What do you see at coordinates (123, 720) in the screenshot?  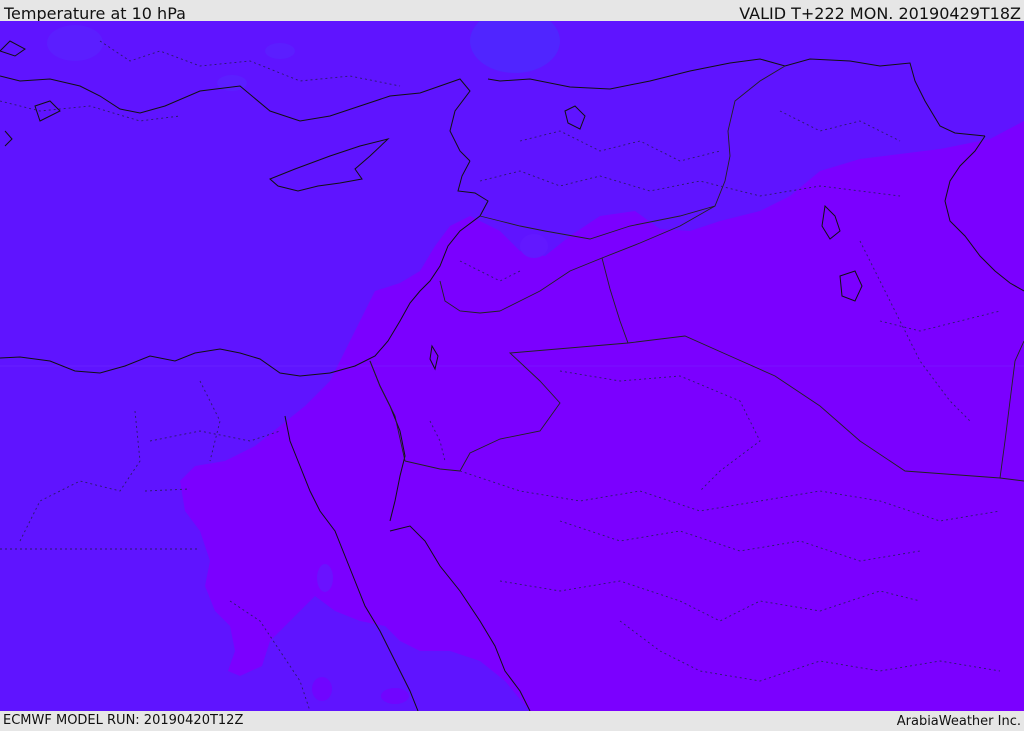 I see `model-run: ECMWF MODEL RUN: 20190420T12Z` at bounding box center [123, 720].